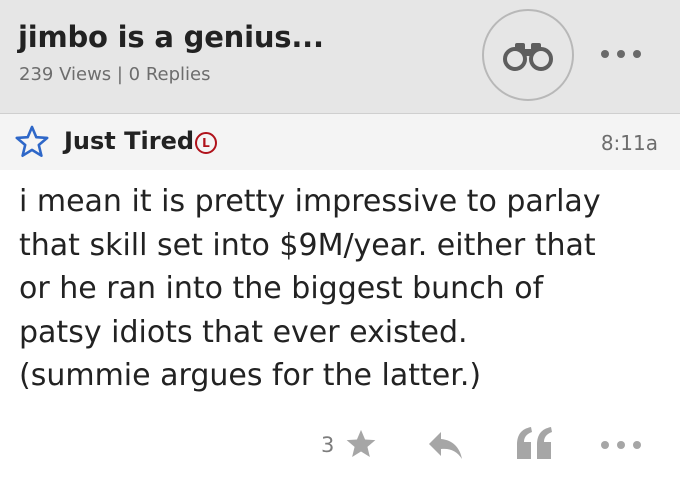 This screenshot has height=487, width=680. I want to click on watch-thread-button, so click(528, 55).